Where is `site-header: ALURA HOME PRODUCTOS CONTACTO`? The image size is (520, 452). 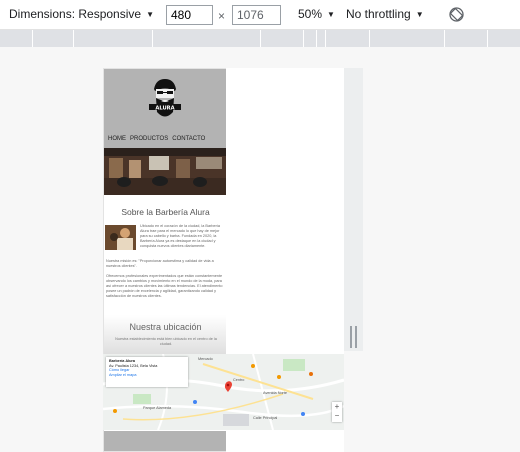
site-header: ALURA HOME PRODUCTOS CONTACTO is located at coordinates (165, 108).